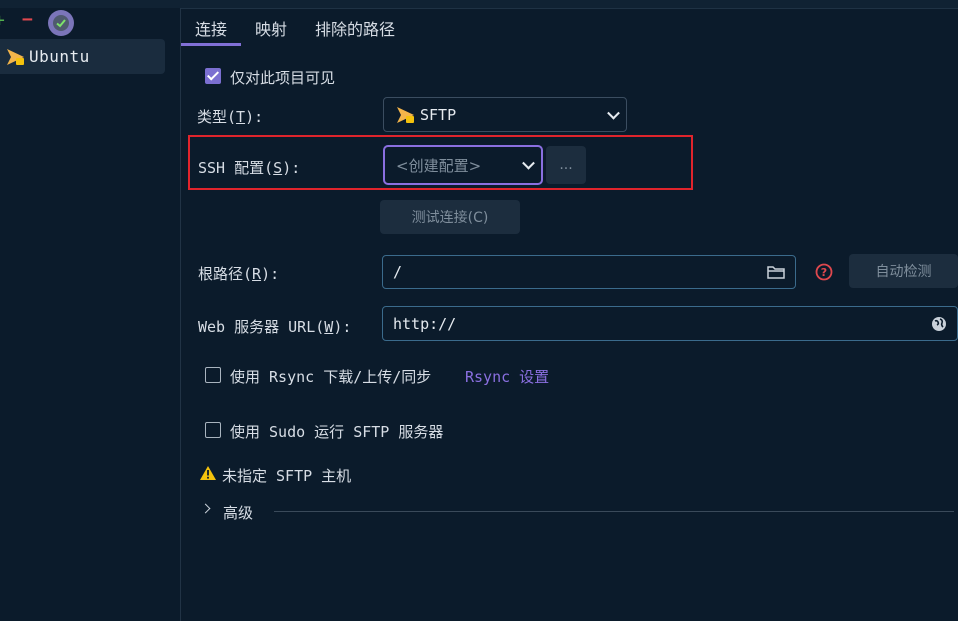 The height and width of the screenshot is (621, 958). What do you see at coordinates (238, 512) in the screenshot?
I see `advanced-section-toggle: 高级` at bounding box center [238, 512].